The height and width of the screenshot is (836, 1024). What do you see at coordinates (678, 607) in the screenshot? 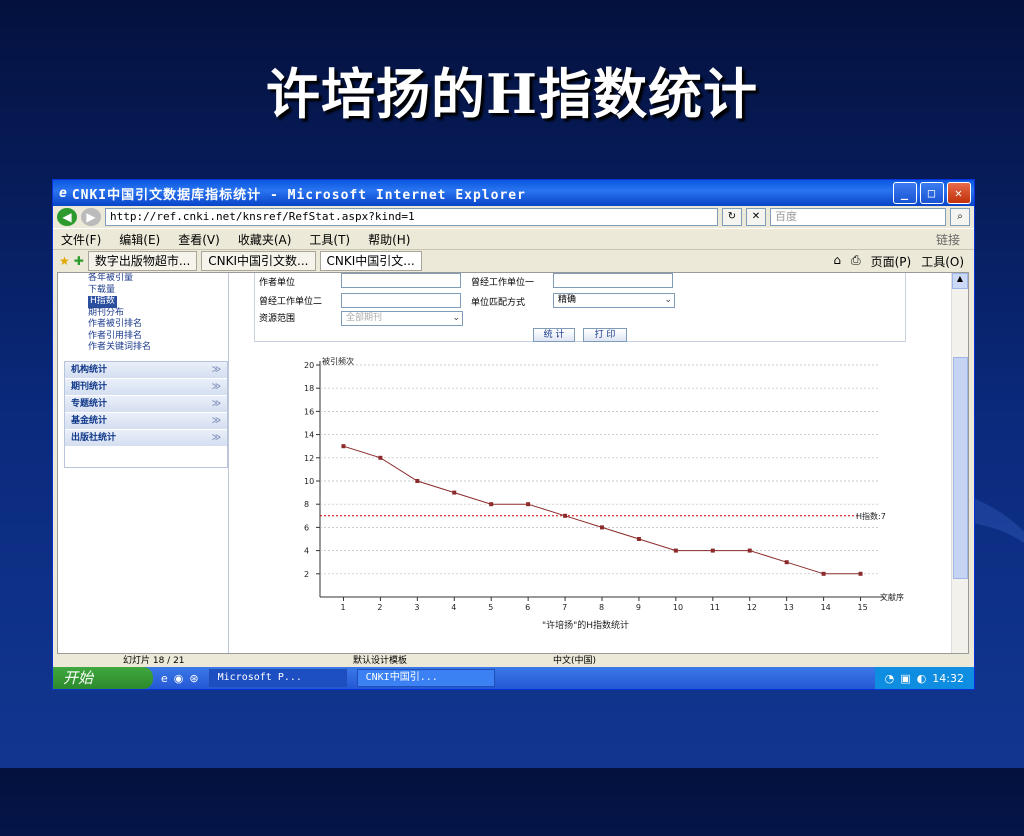
I see `x-tick-label: 10` at bounding box center [678, 607].